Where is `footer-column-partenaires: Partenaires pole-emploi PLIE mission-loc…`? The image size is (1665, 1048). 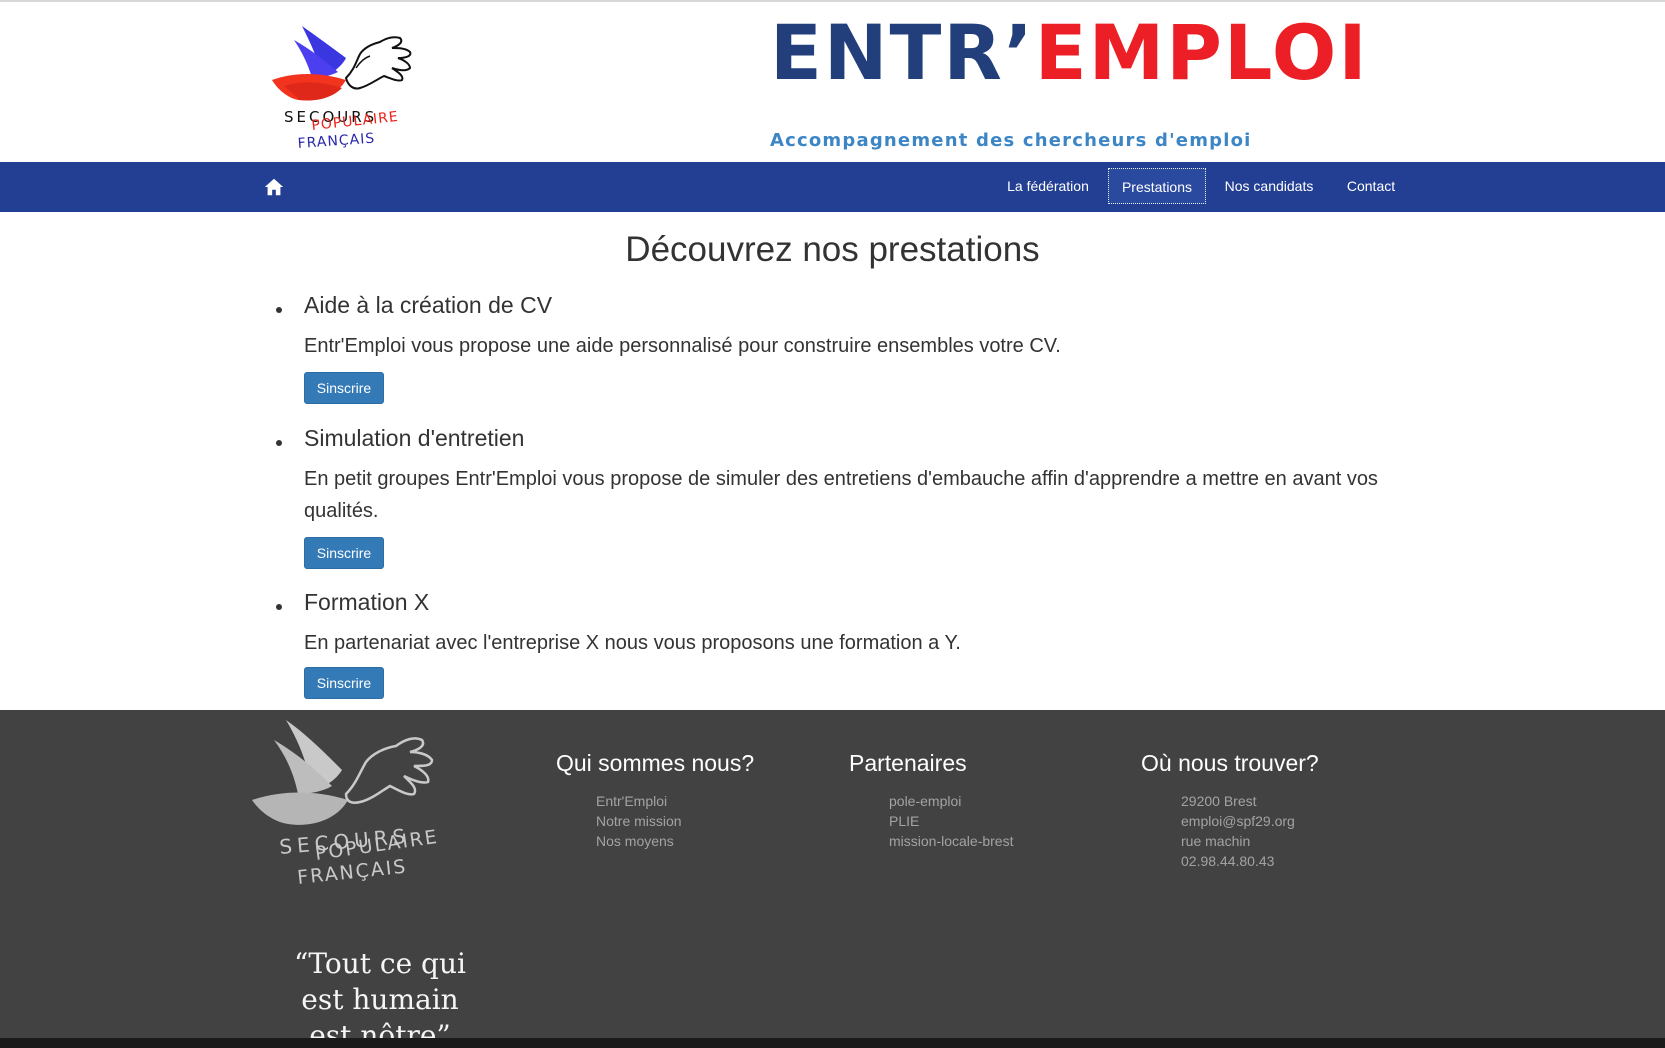 footer-column-partenaires: Partenaires pole-emploi PLIE mission-loc… is located at coordinates (931, 800).